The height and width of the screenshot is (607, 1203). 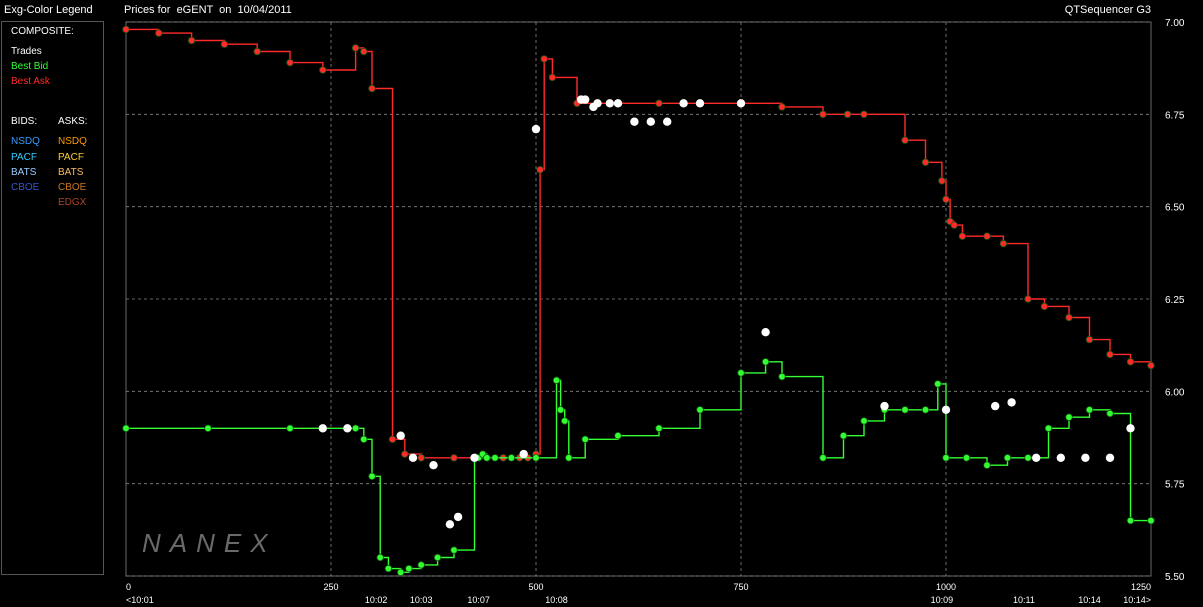 I want to click on x-tick-label: 750, so click(x=740, y=587).